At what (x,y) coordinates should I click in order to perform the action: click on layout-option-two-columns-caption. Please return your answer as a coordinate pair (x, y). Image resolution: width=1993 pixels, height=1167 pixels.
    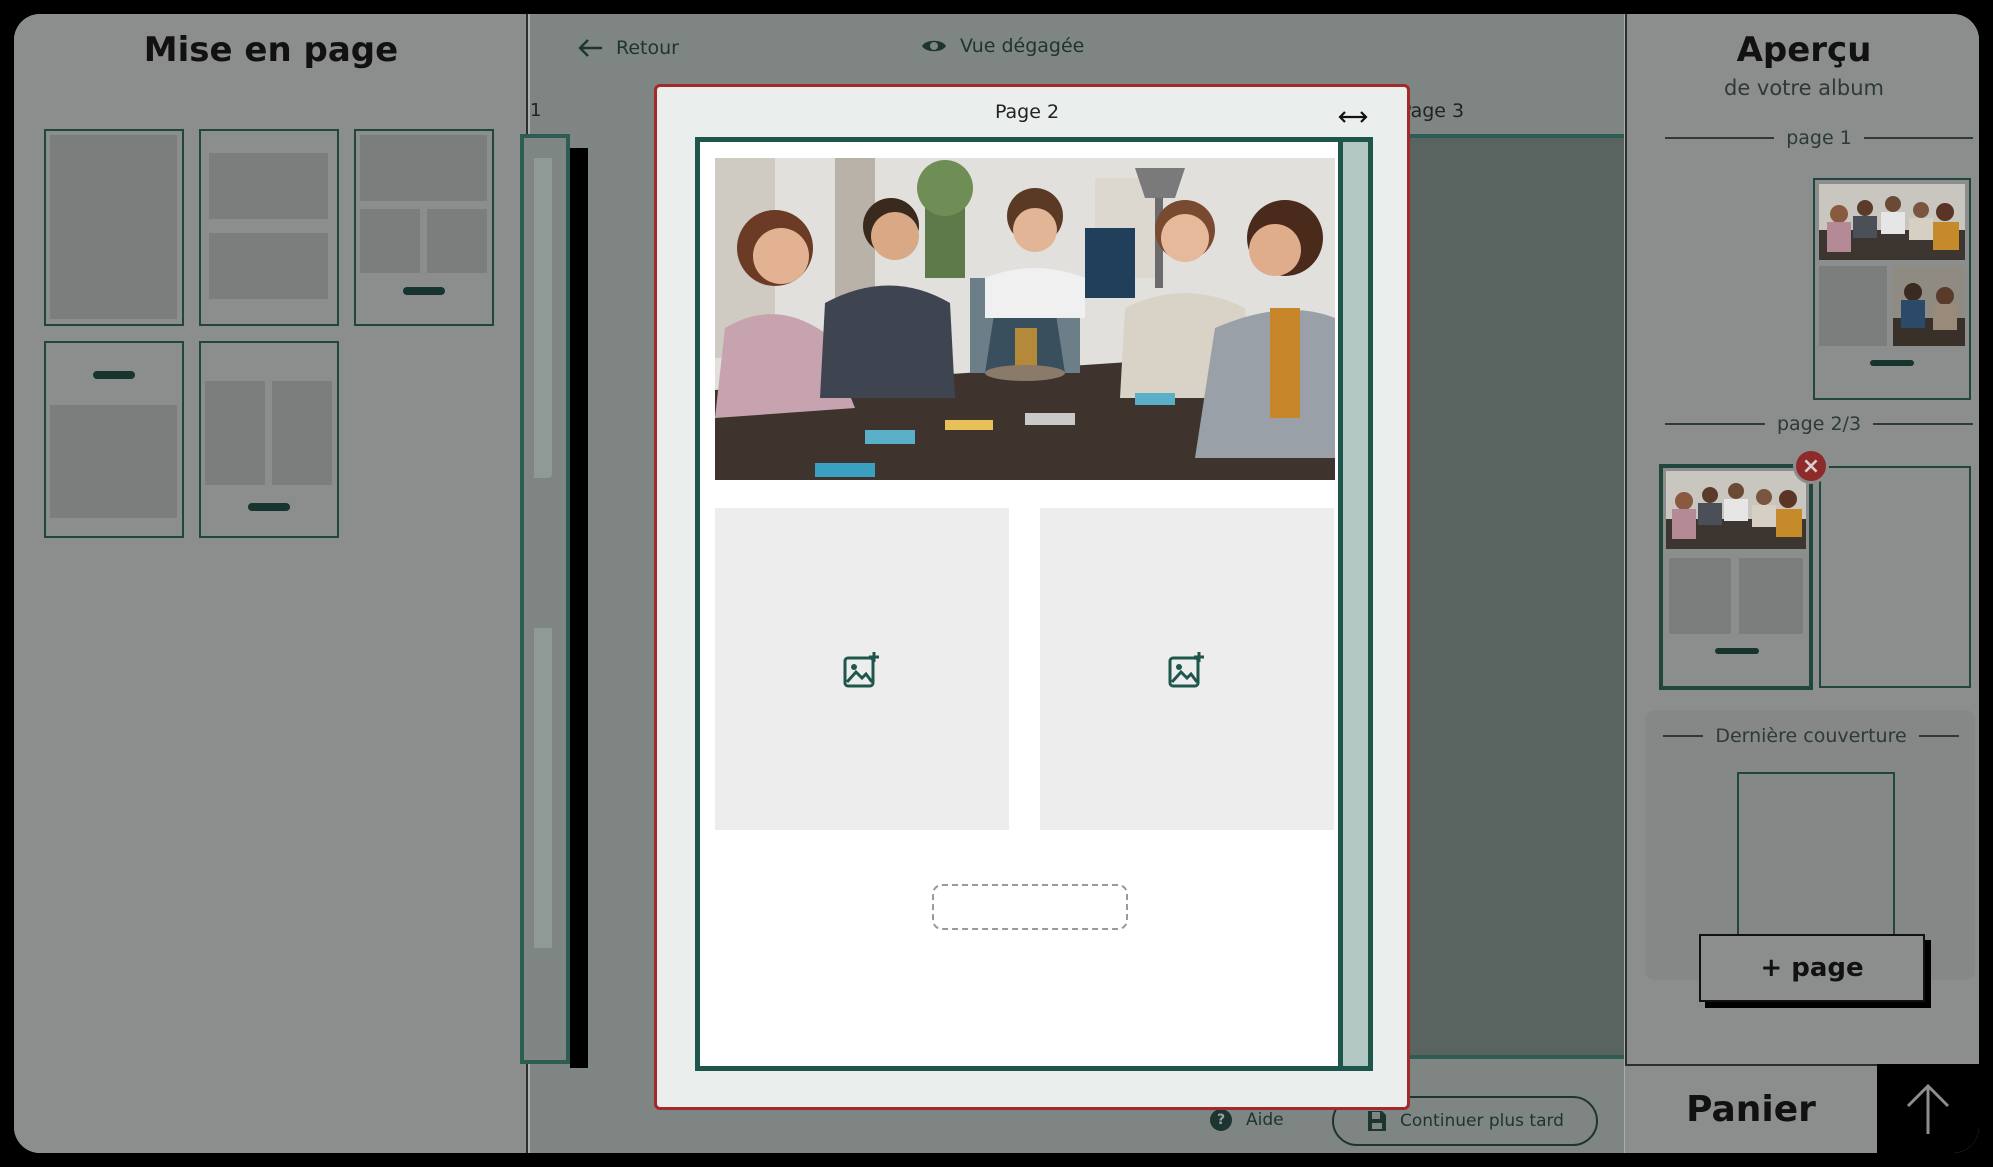
    Looking at the image, I should click on (269, 439).